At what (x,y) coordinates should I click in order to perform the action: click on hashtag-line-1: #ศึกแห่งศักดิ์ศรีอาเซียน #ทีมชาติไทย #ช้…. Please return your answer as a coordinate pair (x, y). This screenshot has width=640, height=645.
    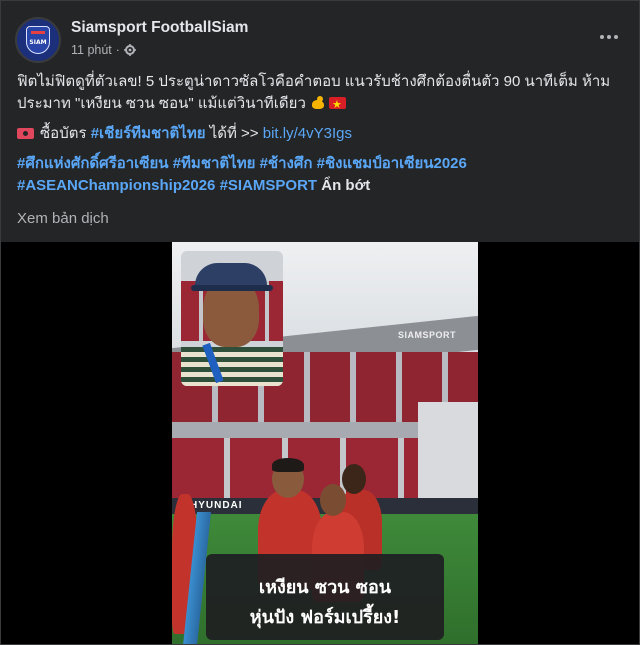
    Looking at the image, I should click on (320, 164).